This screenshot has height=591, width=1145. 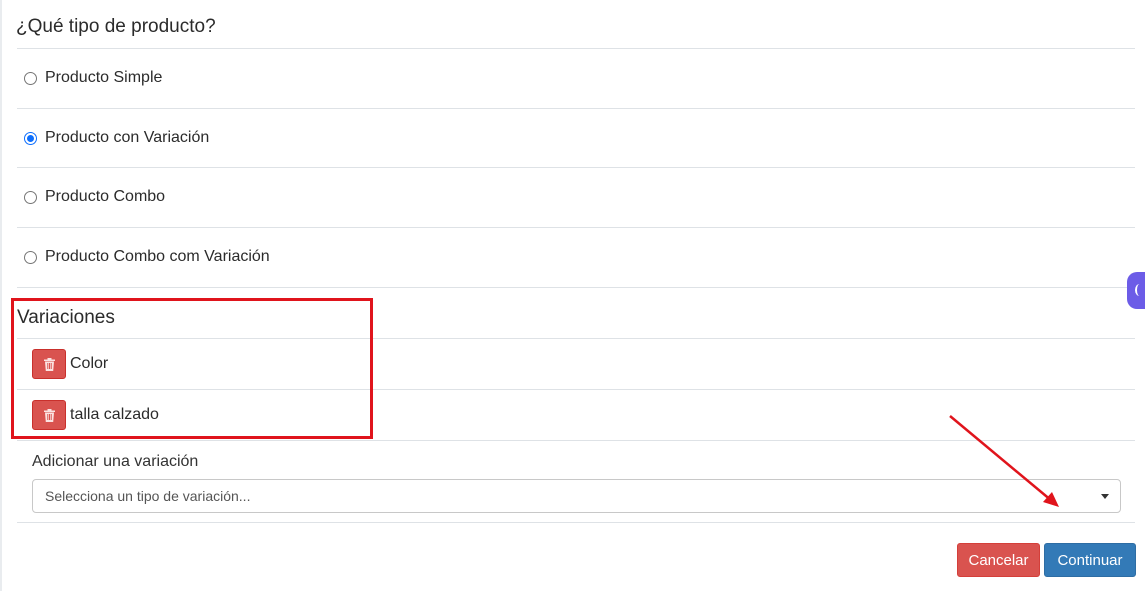 What do you see at coordinates (115, 461) in the screenshot?
I see `add-variation-label: Adicionar una variación` at bounding box center [115, 461].